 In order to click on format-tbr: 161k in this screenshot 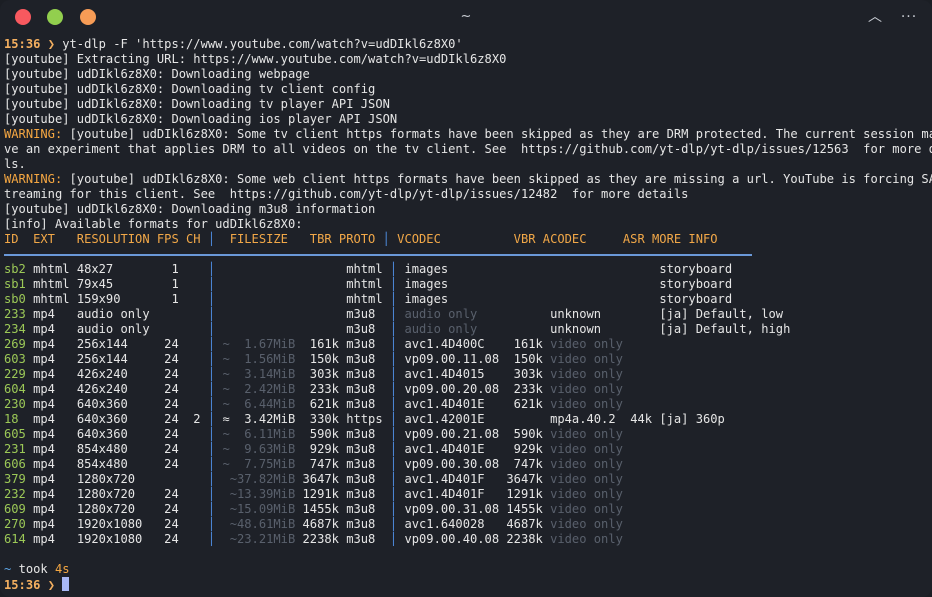, I will do `click(320, 344)`.